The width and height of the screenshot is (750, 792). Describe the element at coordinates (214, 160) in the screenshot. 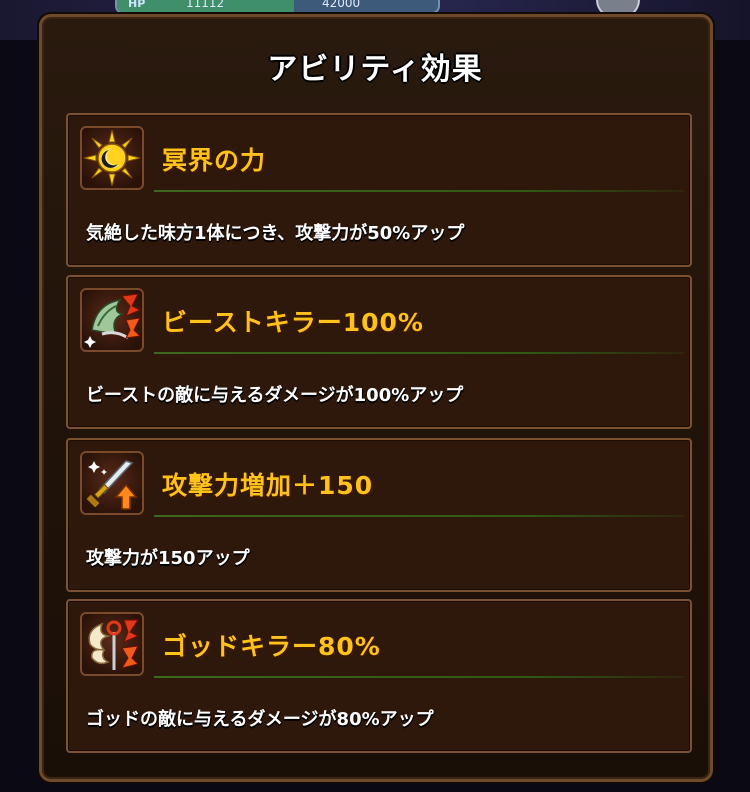

I see `ability-name: 冥界の力` at that location.